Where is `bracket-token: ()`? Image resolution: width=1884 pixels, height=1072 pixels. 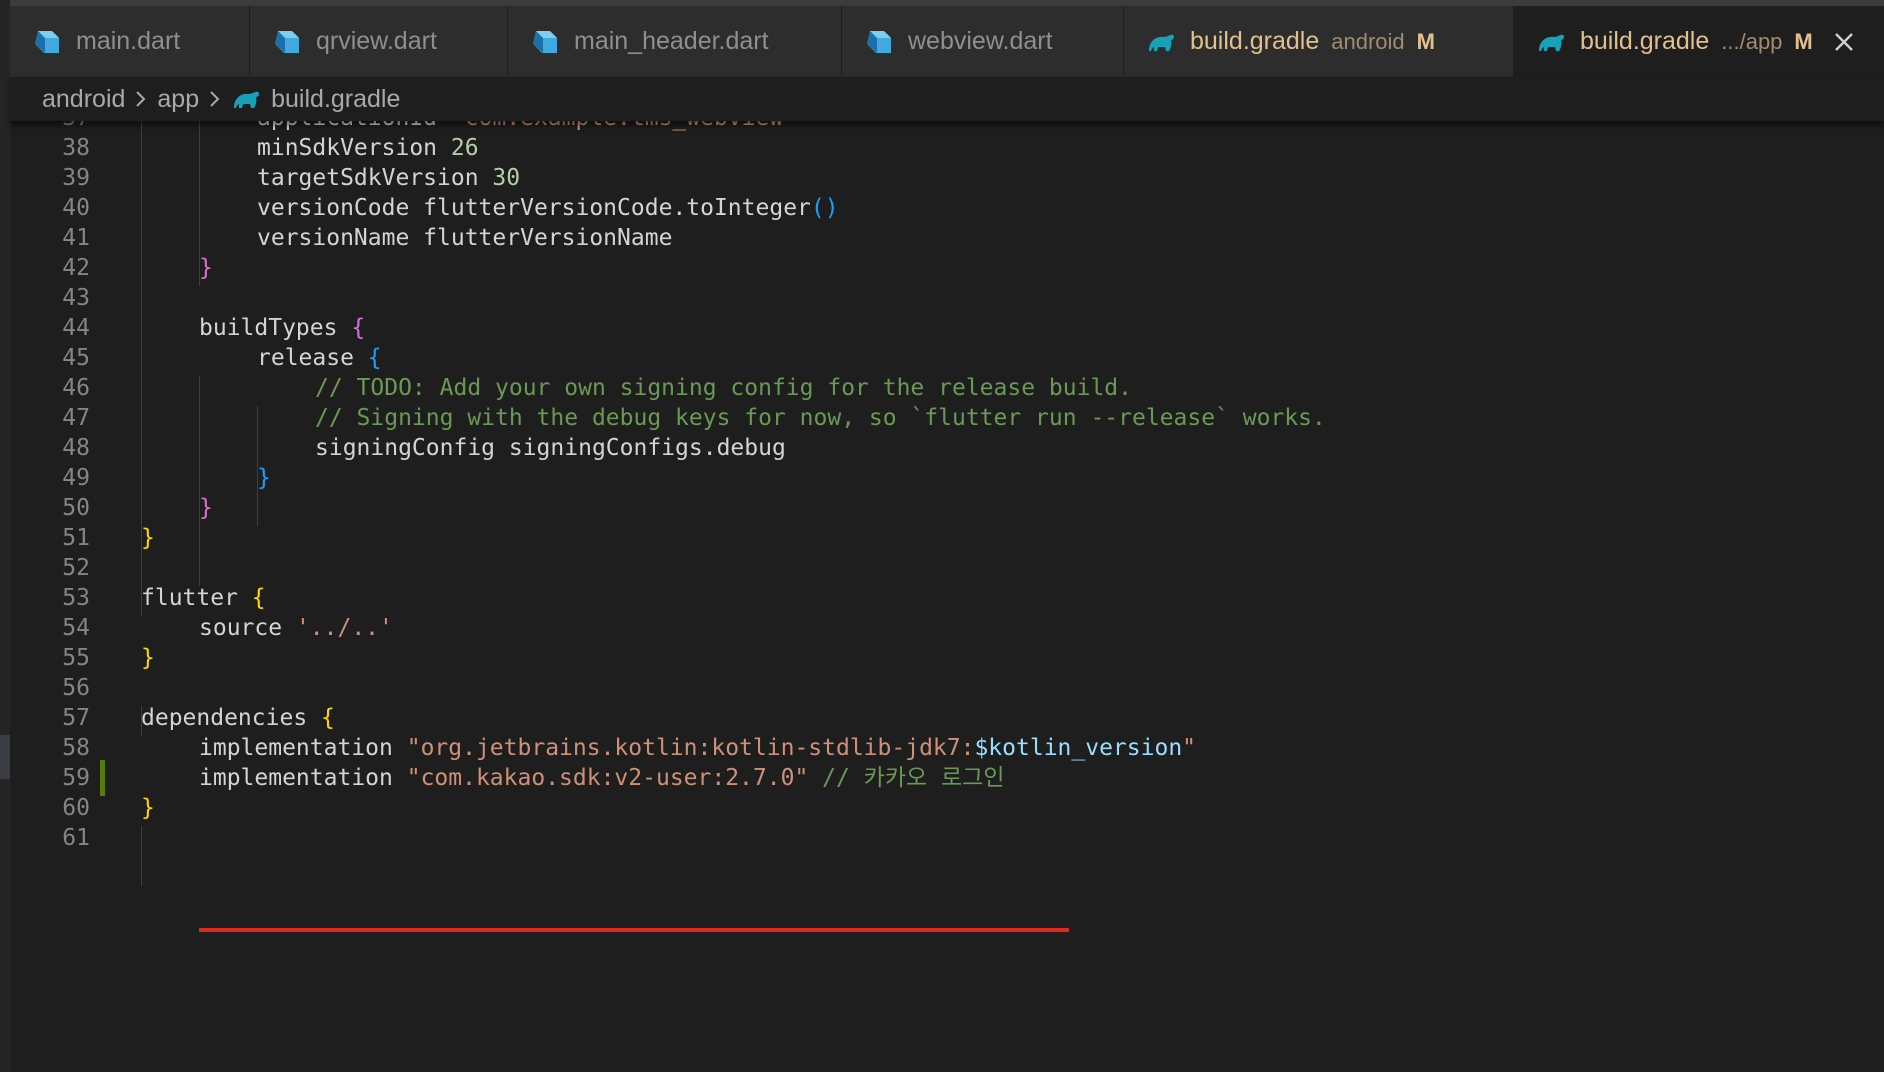 bracket-token: () is located at coordinates (824, 208).